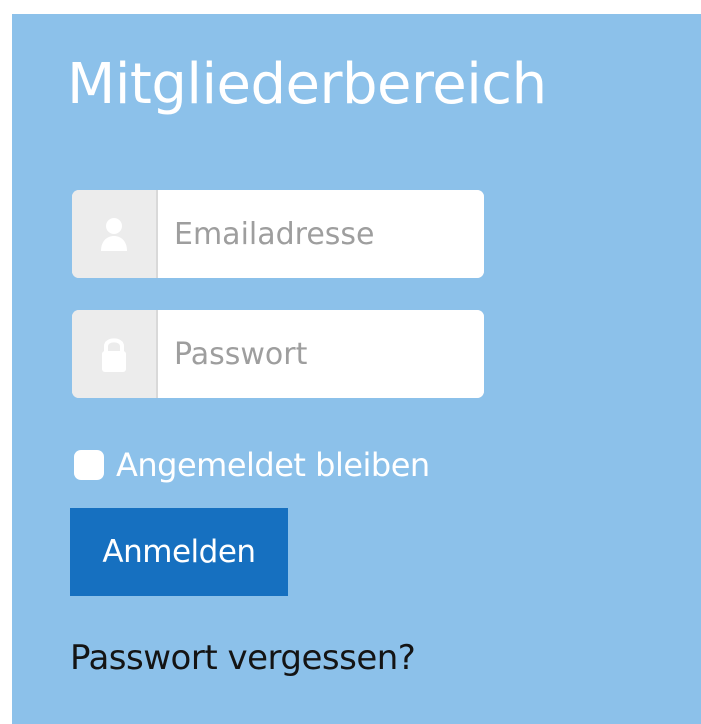  Describe the element at coordinates (243, 658) in the screenshot. I see `forgot-password-link: Passwort vergessen?` at that location.